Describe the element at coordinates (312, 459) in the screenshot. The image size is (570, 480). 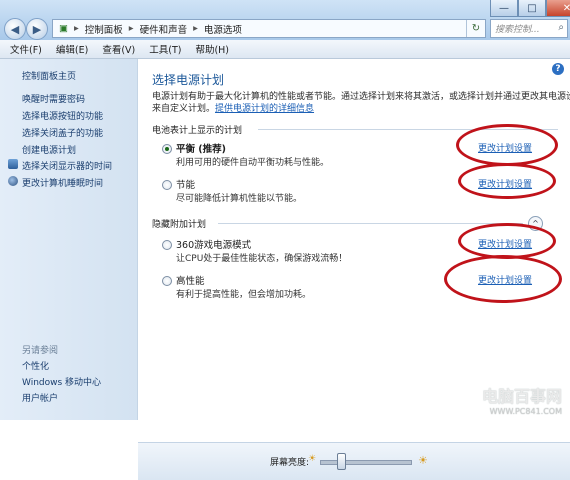
I see `dim-sun-icon: ☀` at that location.